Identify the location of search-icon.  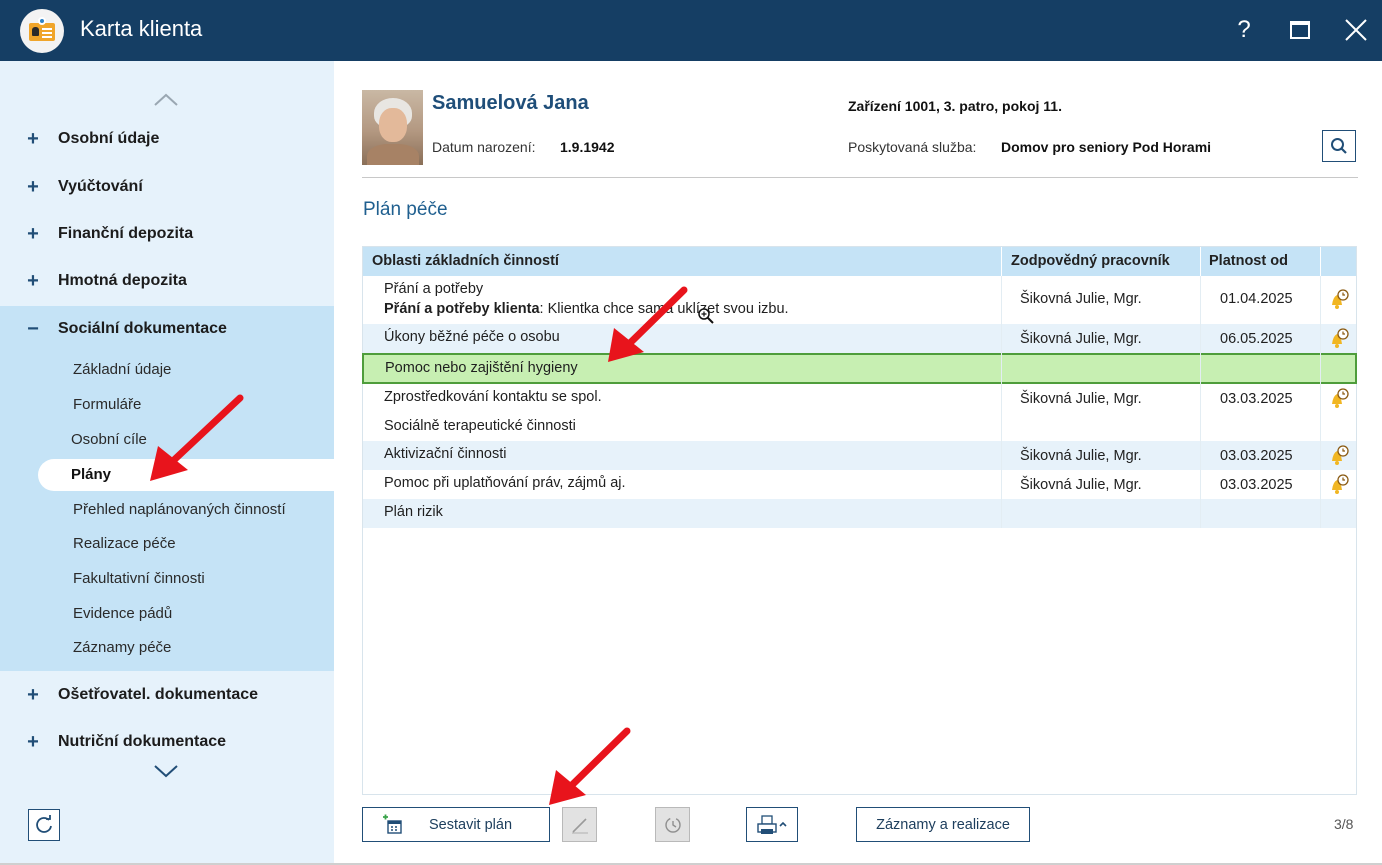
(1339, 146).